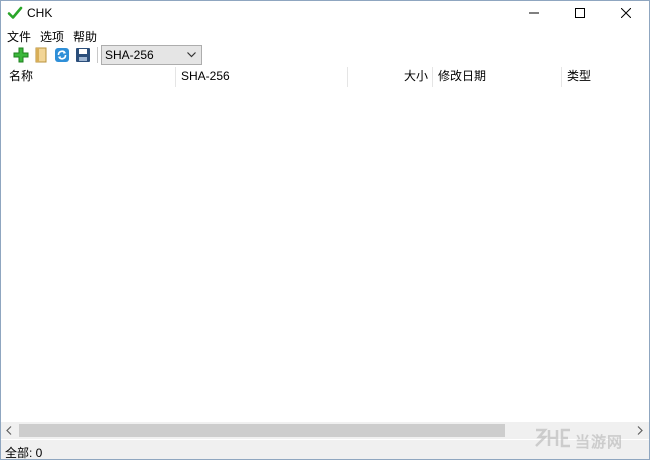 The image size is (650, 460). I want to click on column-header-sha256: SHA-256, so click(261, 77).